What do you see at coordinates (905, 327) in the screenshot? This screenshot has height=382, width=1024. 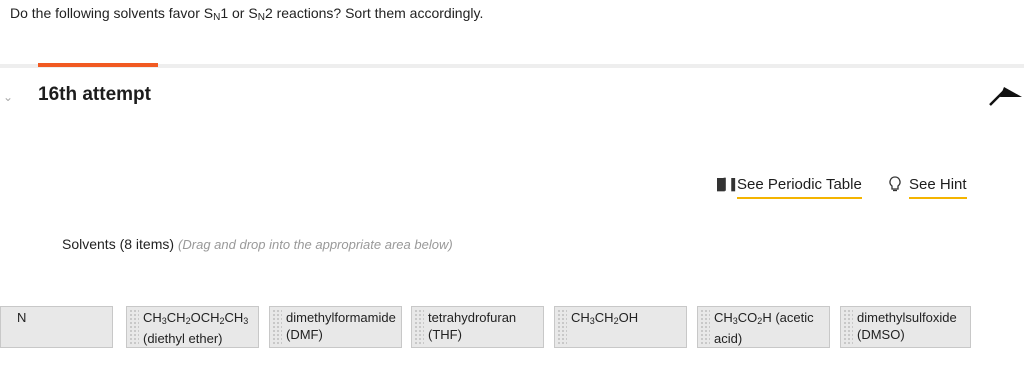 I see `draggable-item: dimethylsulfoxide (DMSO)` at bounding box center [905, 327].